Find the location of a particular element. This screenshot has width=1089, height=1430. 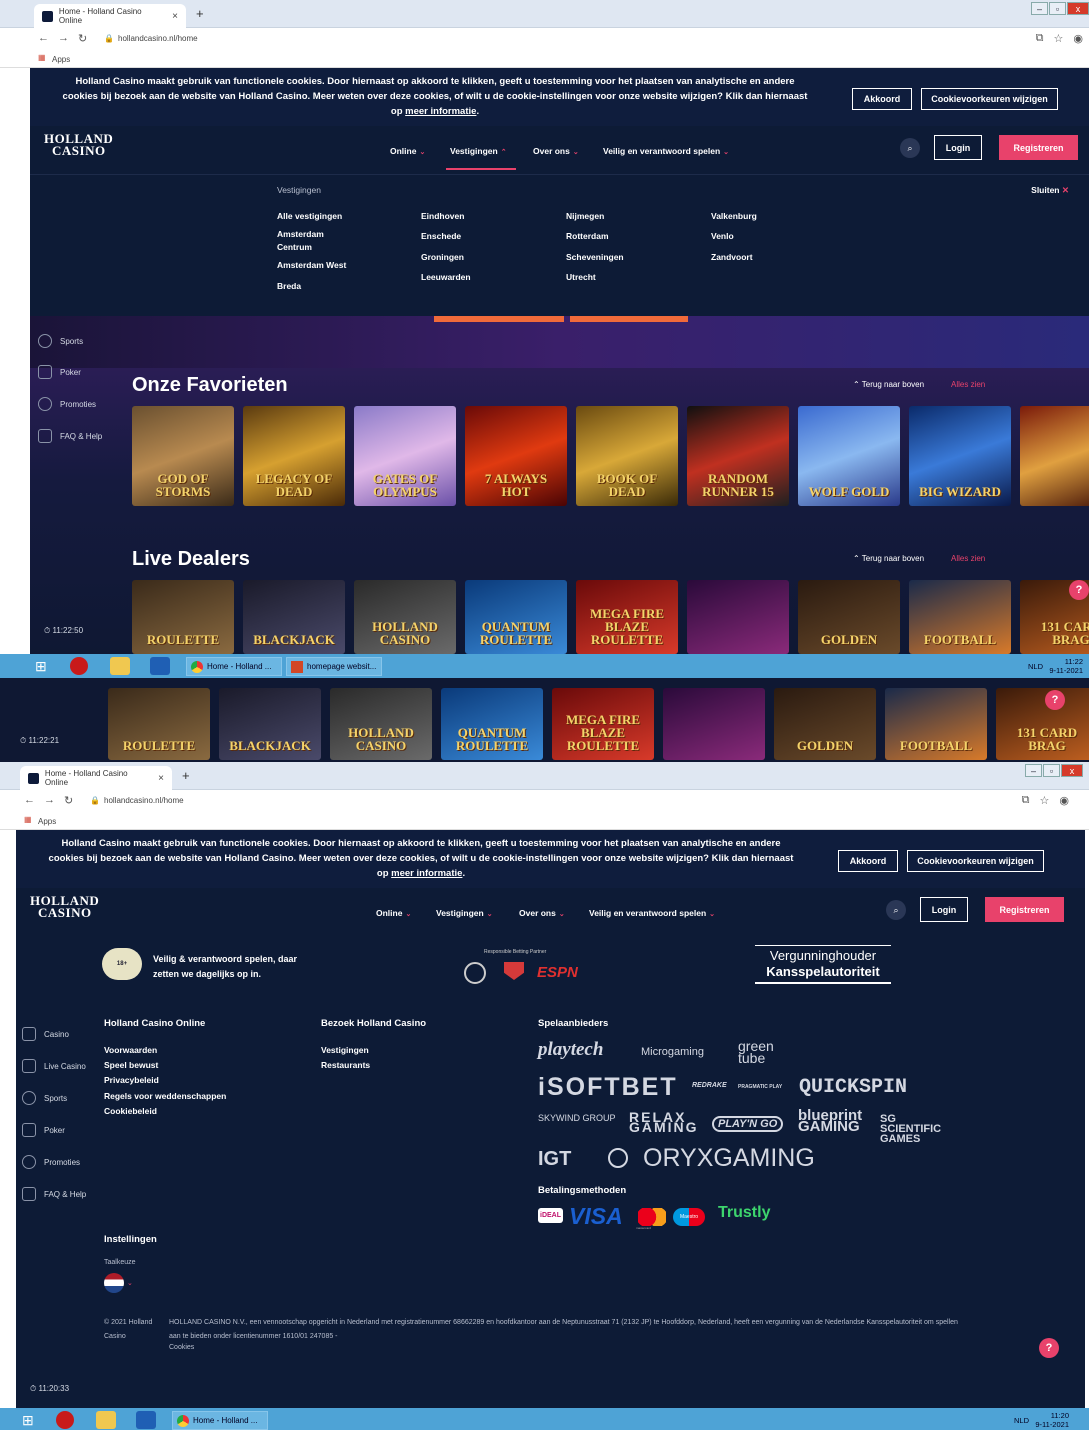

language-selector: ⌄ is located at coordinates (118, 1283).